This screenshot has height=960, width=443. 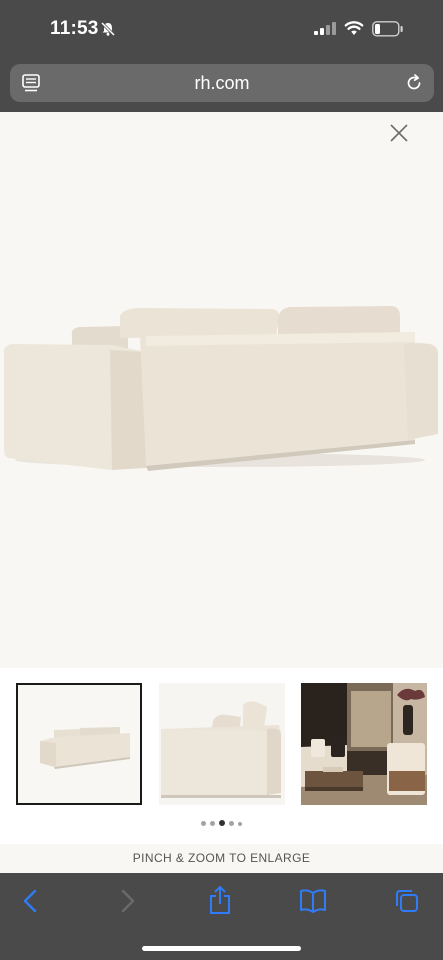 What do you see at coordinates (388, 31) in the screenshot?
I see `battery-icon` at bounding box center [388, 31].